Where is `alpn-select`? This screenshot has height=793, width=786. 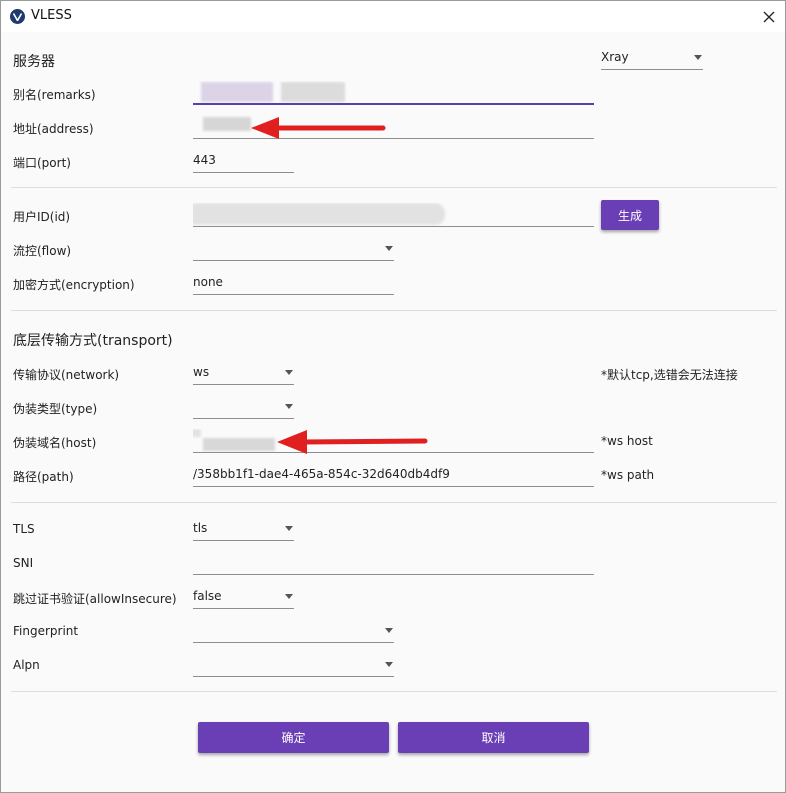
alpn-select is located at coordinates (293, 665).